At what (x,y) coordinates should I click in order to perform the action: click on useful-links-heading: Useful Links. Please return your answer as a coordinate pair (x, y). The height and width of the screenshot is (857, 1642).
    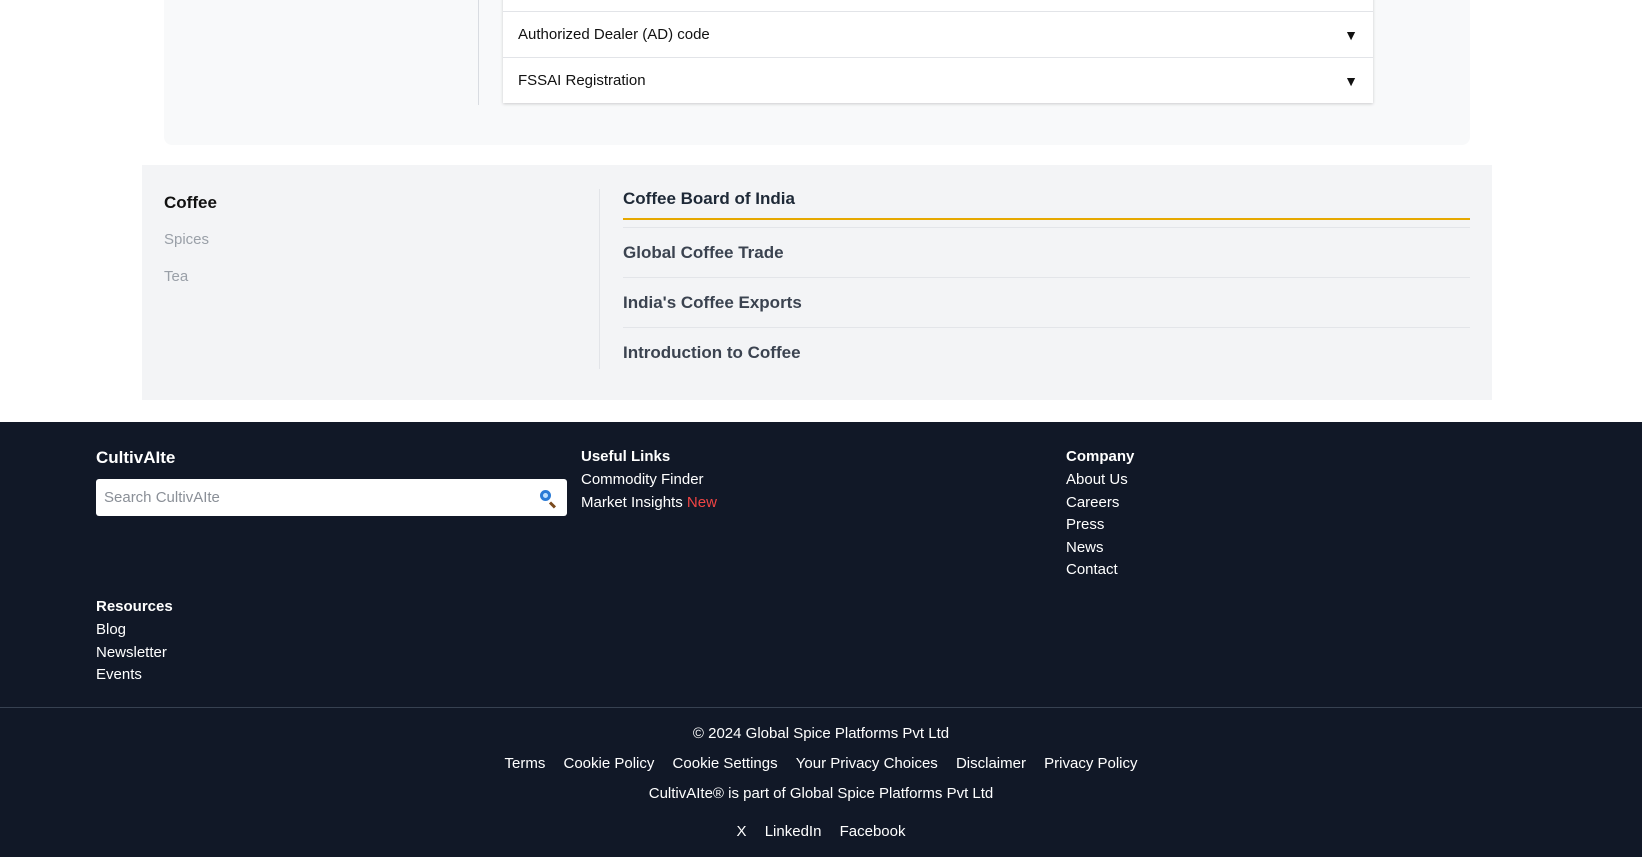
    Looking at the image, I should click on (626, 456).